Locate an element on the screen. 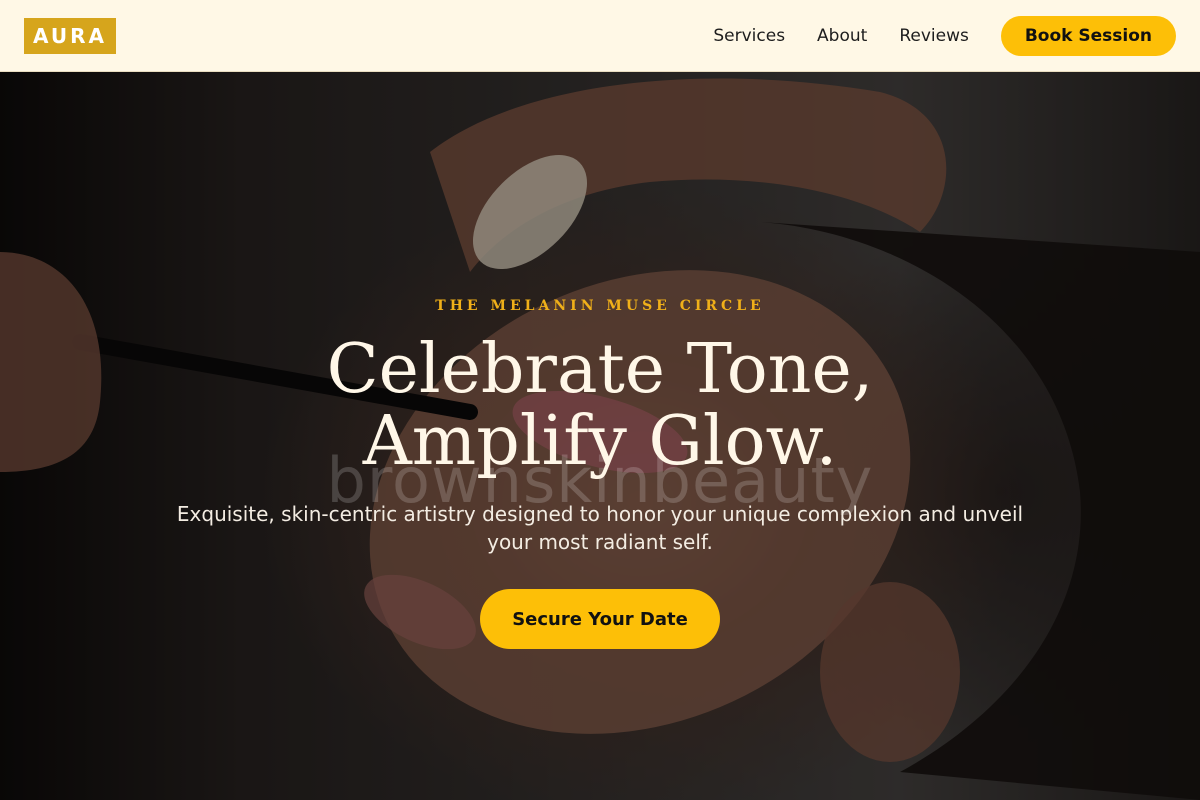  hero-eyebrow: THE MELANIN MUSE CIRCLE is located at coordinates (600, 306).